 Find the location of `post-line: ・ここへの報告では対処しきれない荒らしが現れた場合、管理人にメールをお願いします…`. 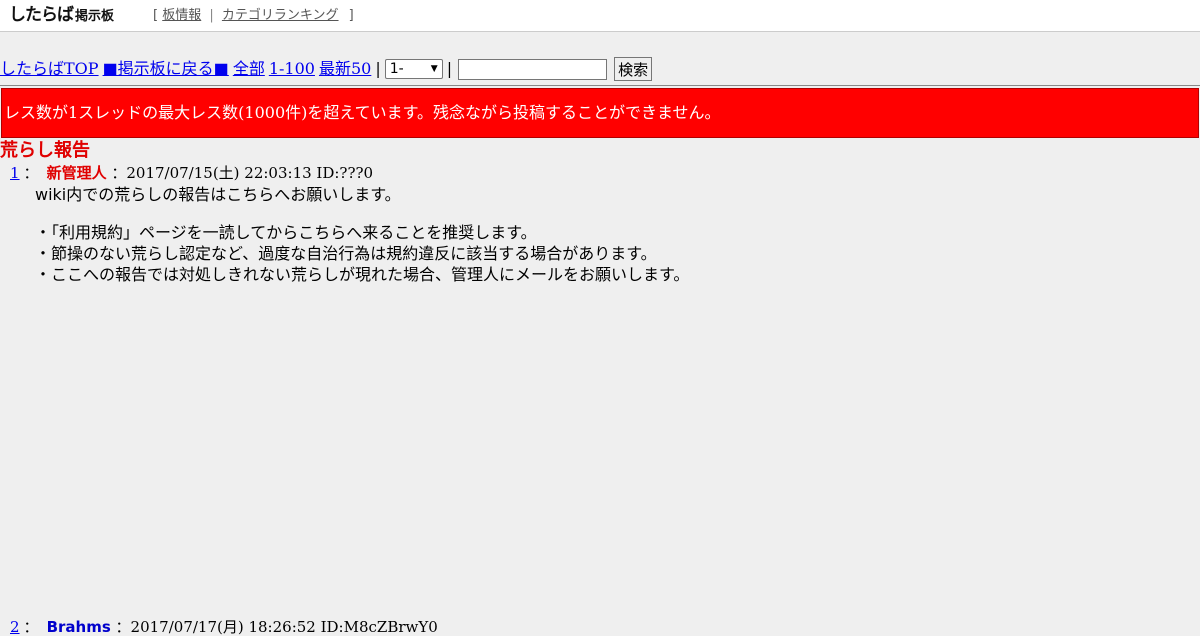

post-line: ・ここへの報告では対処しきれない荒らしが現れた場合、管理人にメールをお願いします… is located at coordinates (362, 274).